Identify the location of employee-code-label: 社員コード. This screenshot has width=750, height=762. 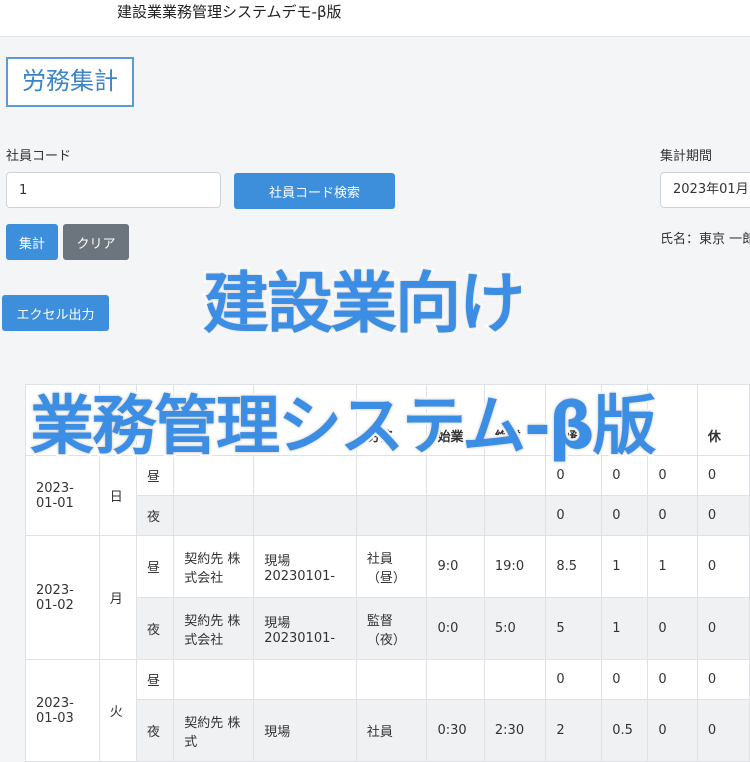
(39, 156).